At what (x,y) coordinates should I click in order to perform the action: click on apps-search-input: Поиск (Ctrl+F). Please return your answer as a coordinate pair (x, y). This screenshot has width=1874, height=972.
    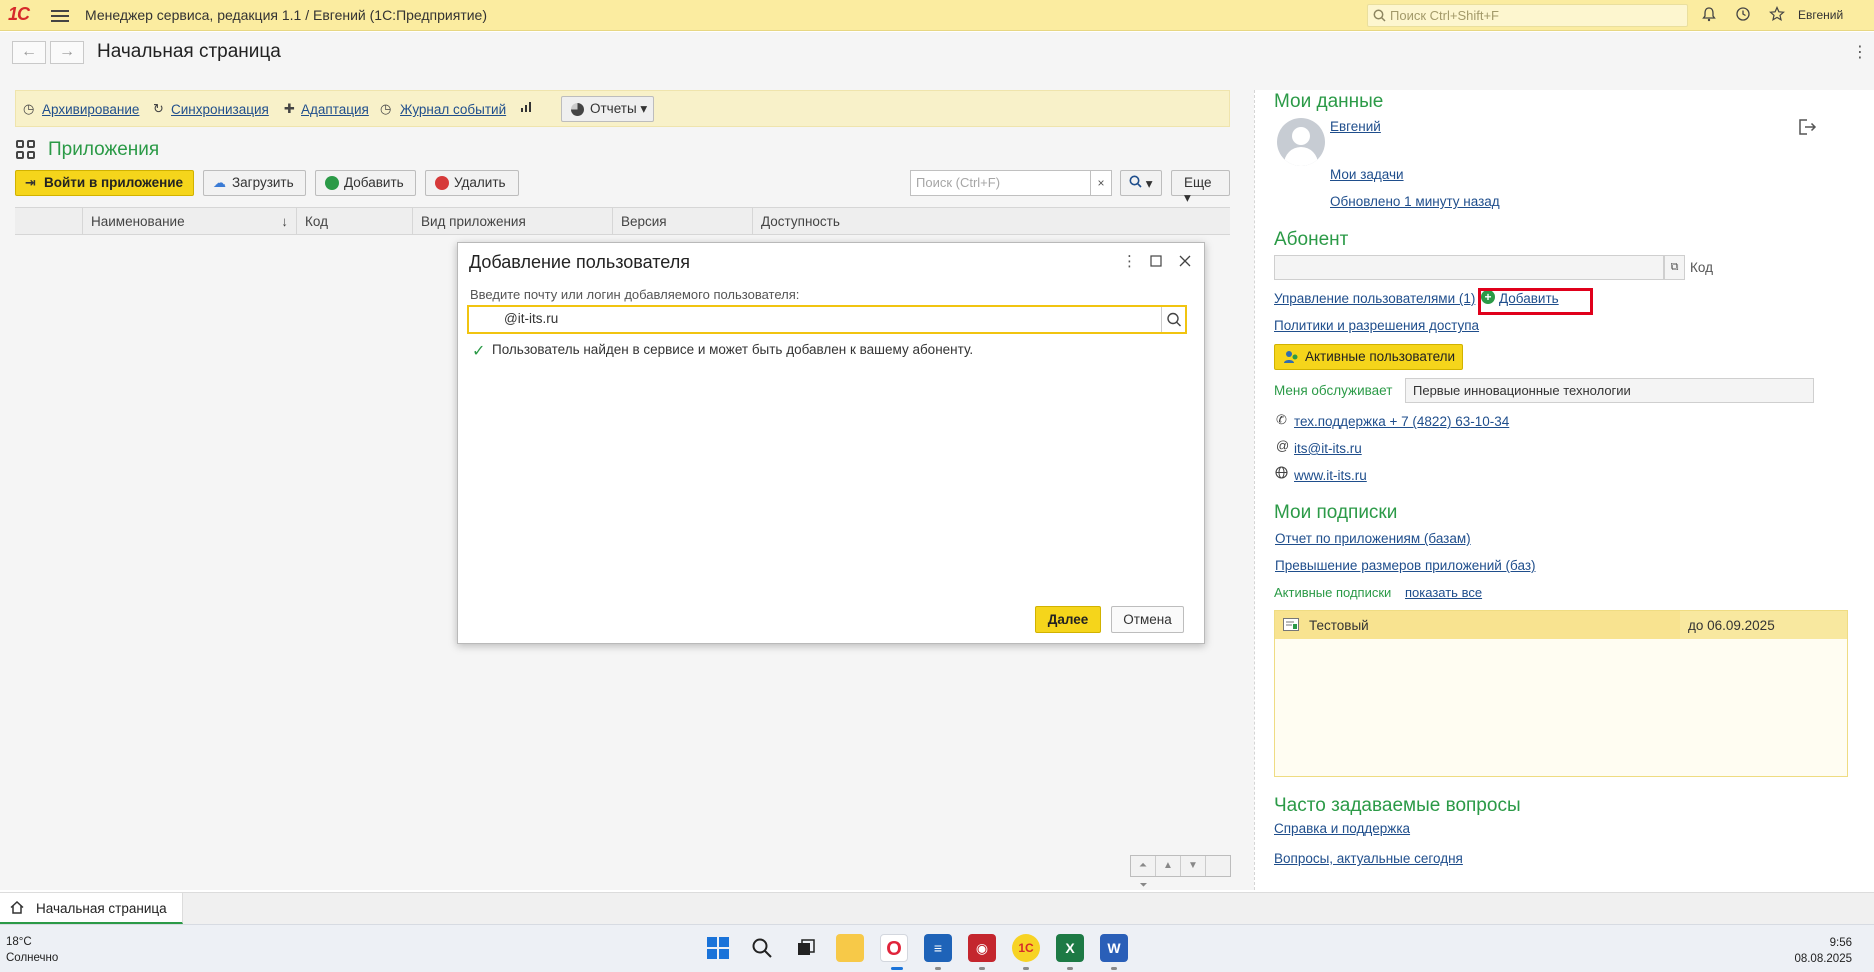
    Looking at the image, I should click on (1000, 183).